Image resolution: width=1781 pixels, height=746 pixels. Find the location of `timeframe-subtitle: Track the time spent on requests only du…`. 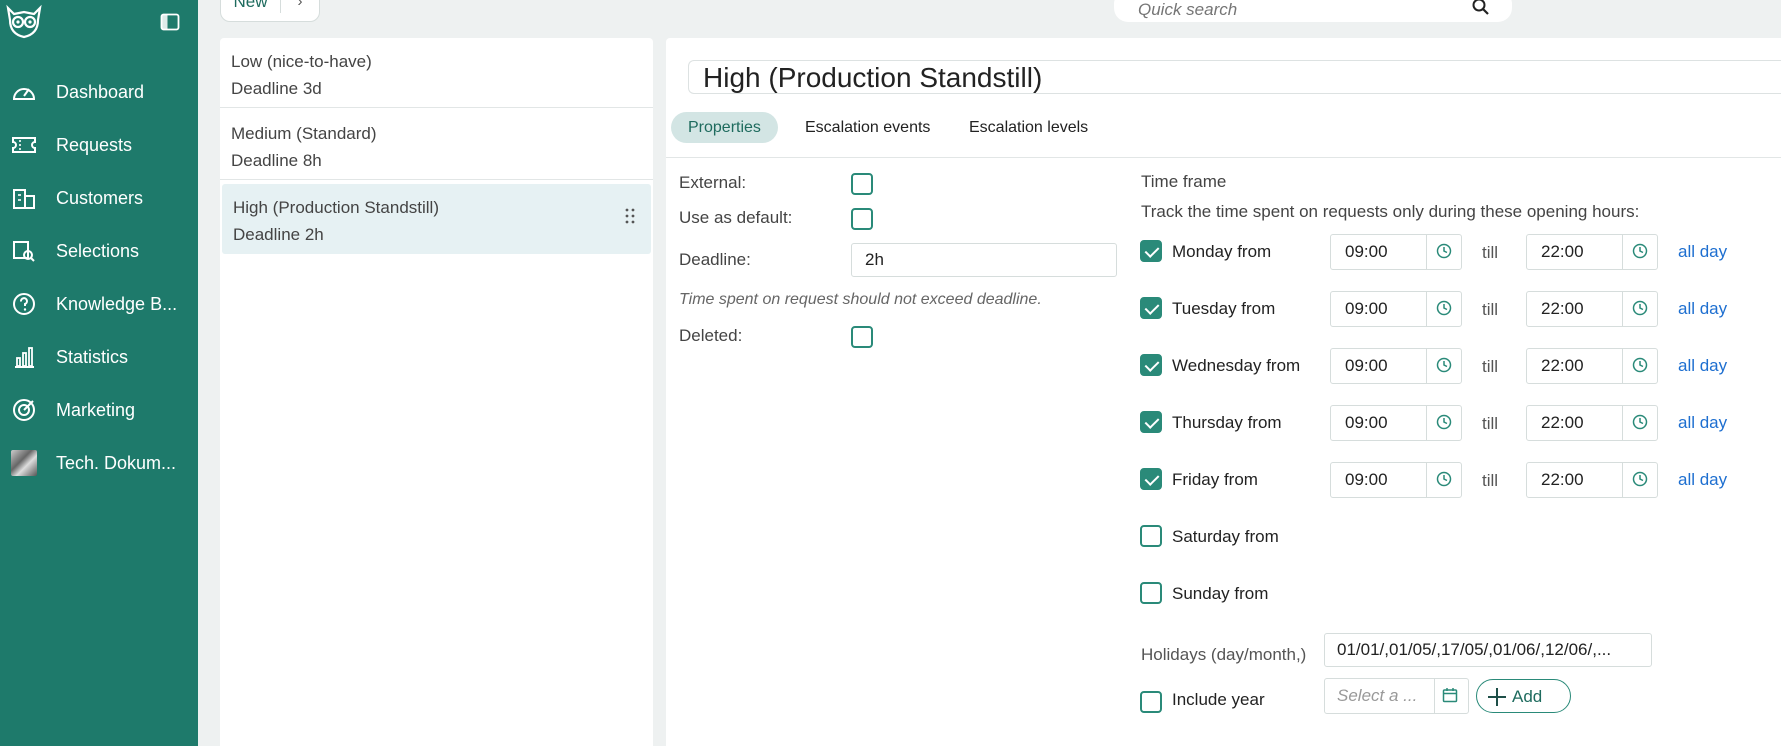

timeframe-subtitle: Track the time spent on requests only du… is located at coordinates (1390, 211).